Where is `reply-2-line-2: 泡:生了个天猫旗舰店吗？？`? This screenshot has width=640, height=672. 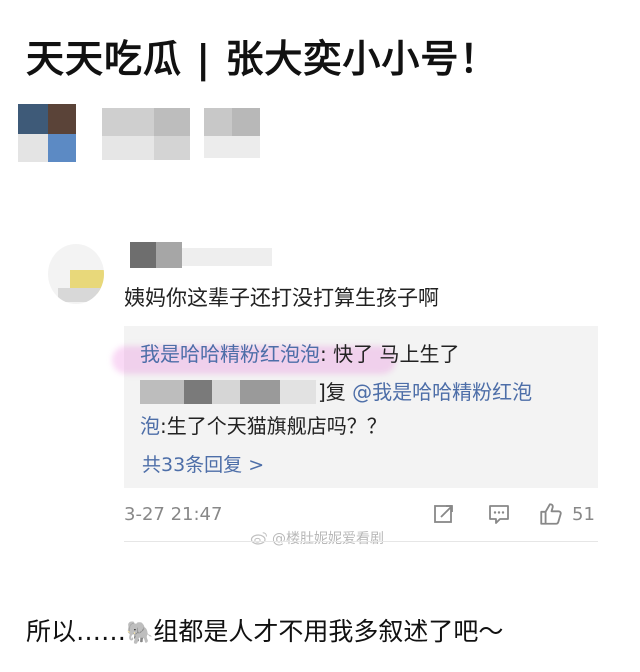 reply-2-line-2: 泡:生了个天猫旗舰店吗？？ is located at coordinates (263, 424).